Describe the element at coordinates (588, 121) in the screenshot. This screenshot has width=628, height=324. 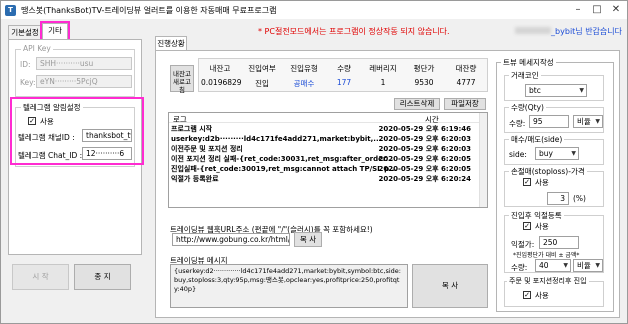
I see `qty-unit-select: 비율 ▼` at that location.